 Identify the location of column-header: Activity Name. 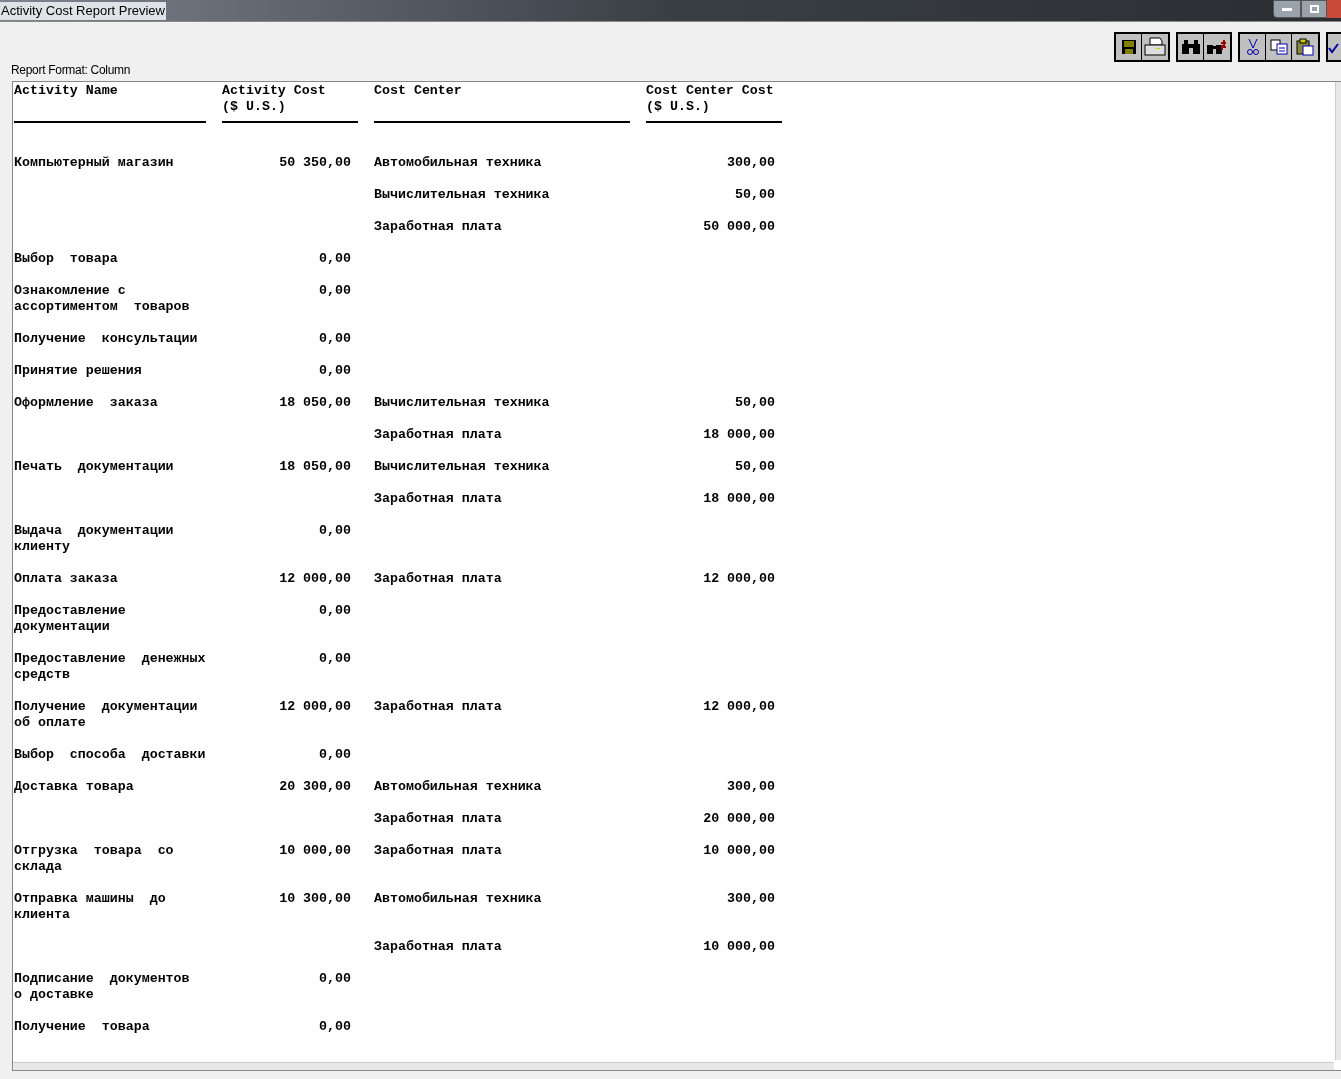
(66, 90).